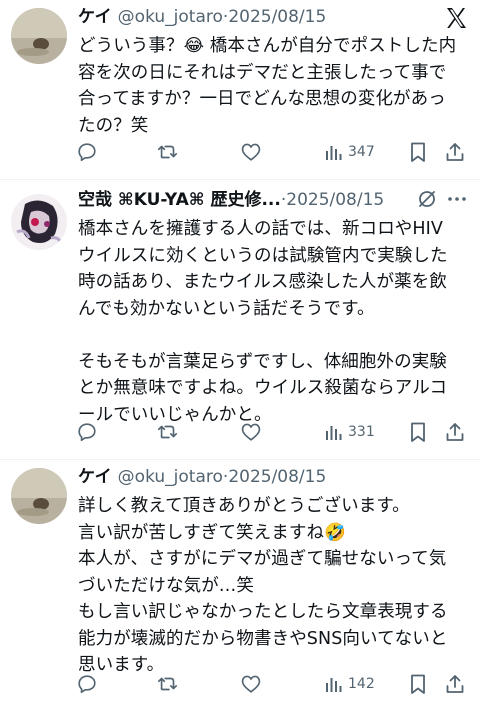 This screenshot has height=707, width=480. What do you see at coordinates (263, 638) in the screenshot?
I see `text-line: 能力が壊滅的だから物書きやSNS向いてないと` at bounding box center [263, 638].